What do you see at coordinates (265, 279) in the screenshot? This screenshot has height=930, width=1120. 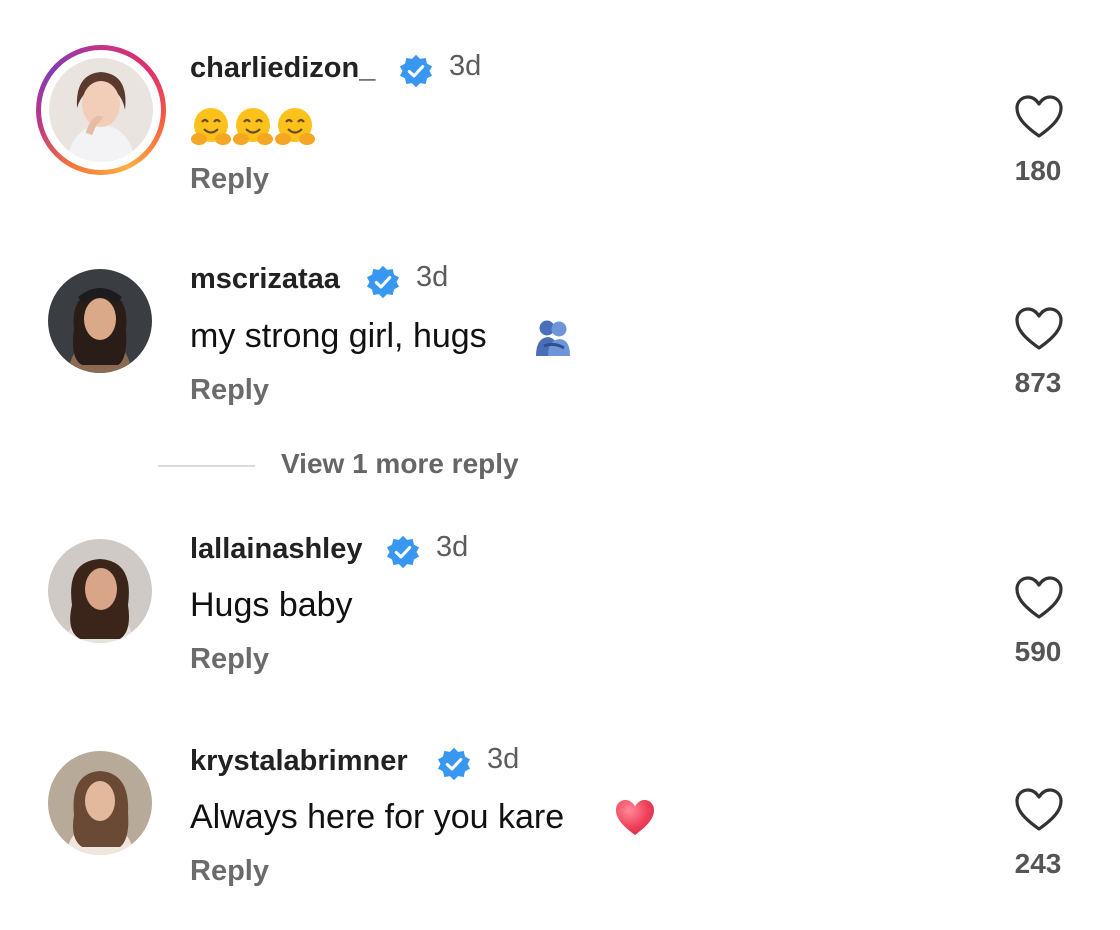 I see `username: mscrizataa` at bounding box center [265, 279].